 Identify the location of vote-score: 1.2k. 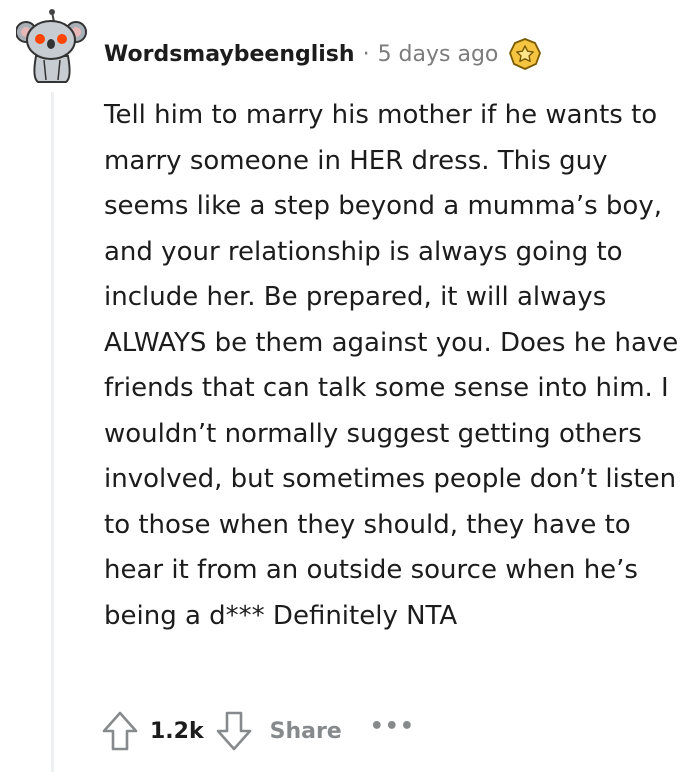
(177, 731).